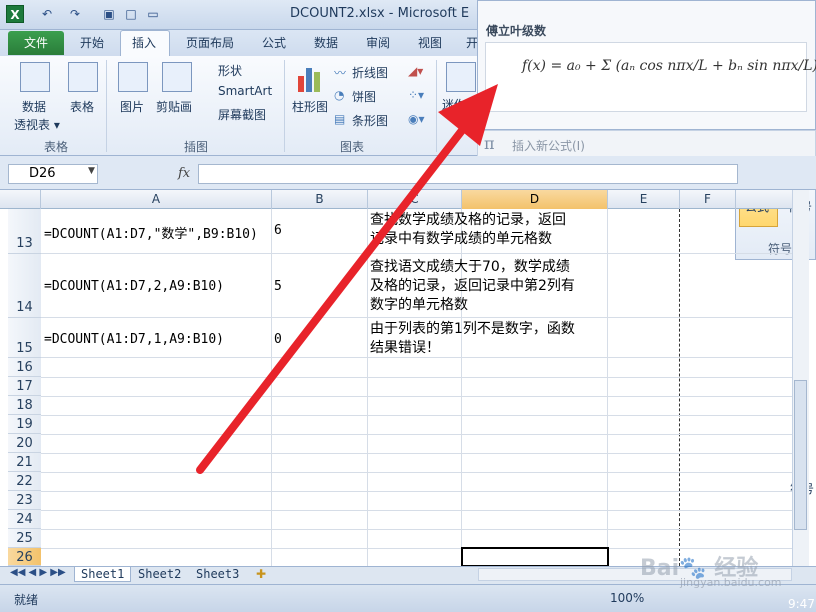 This screenshot has height=612, width=816. What do you see at coordinates (159, 574) in the screenshot?
I see `sheet-tab-2: Sheet2` at bounding box center [159, 574].